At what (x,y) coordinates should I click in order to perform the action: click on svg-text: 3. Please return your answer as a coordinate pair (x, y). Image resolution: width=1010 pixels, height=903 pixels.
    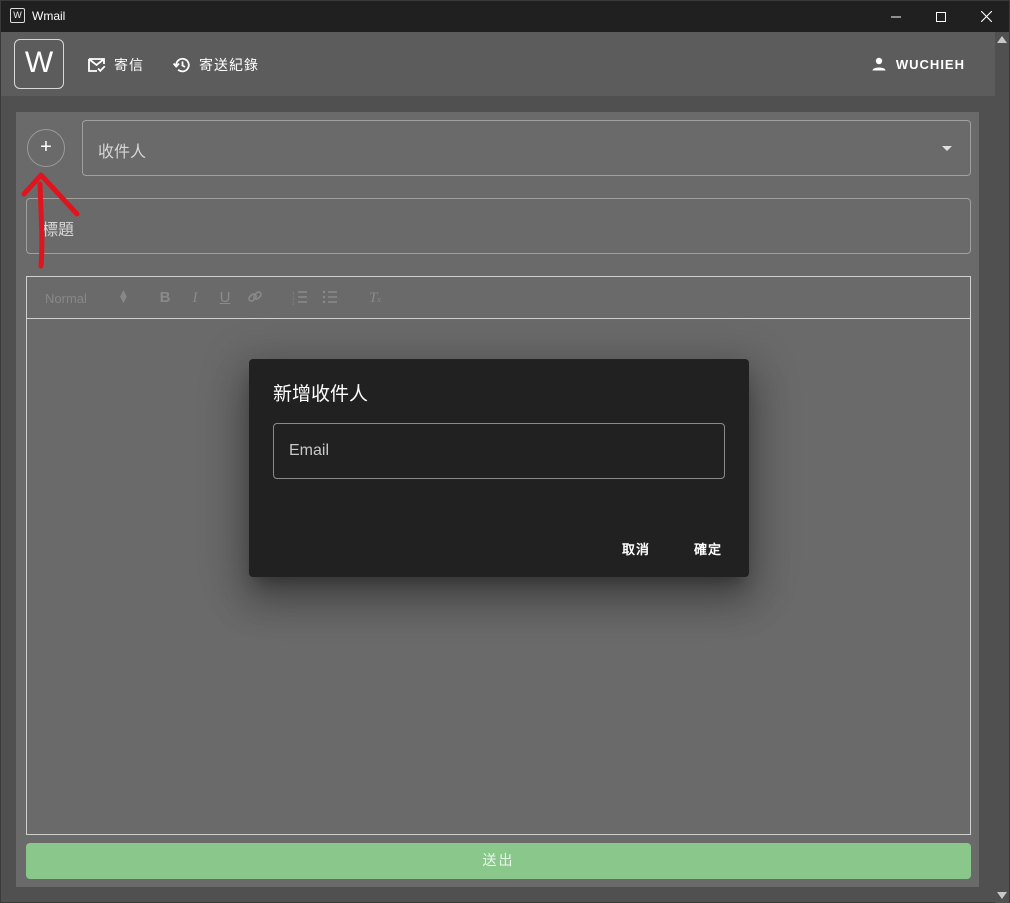
    Looking at the image, I should click on (293, 303).